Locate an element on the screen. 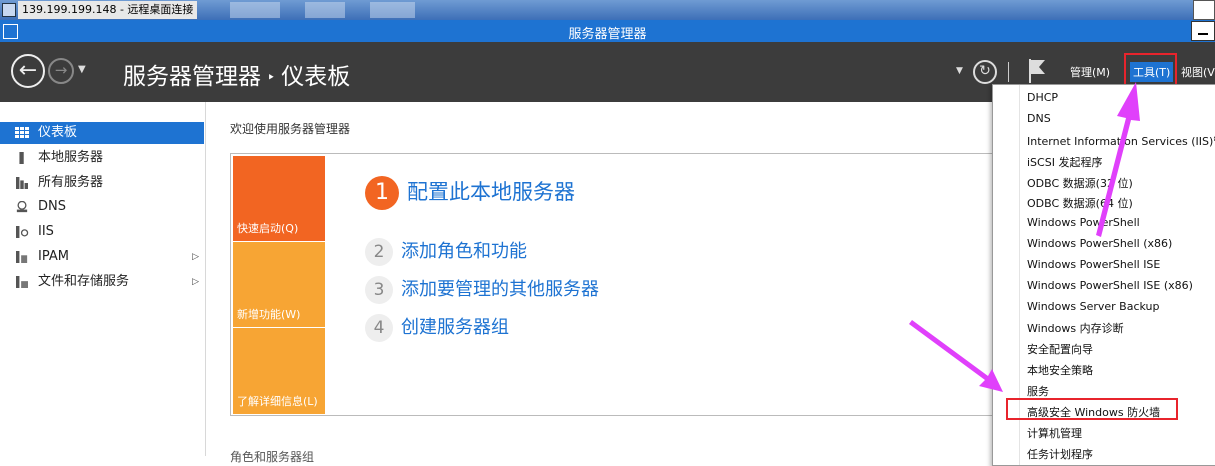  rdp-title: 139.199.199.148 - 远程桌面连接 is located at coordinates (108, 10).